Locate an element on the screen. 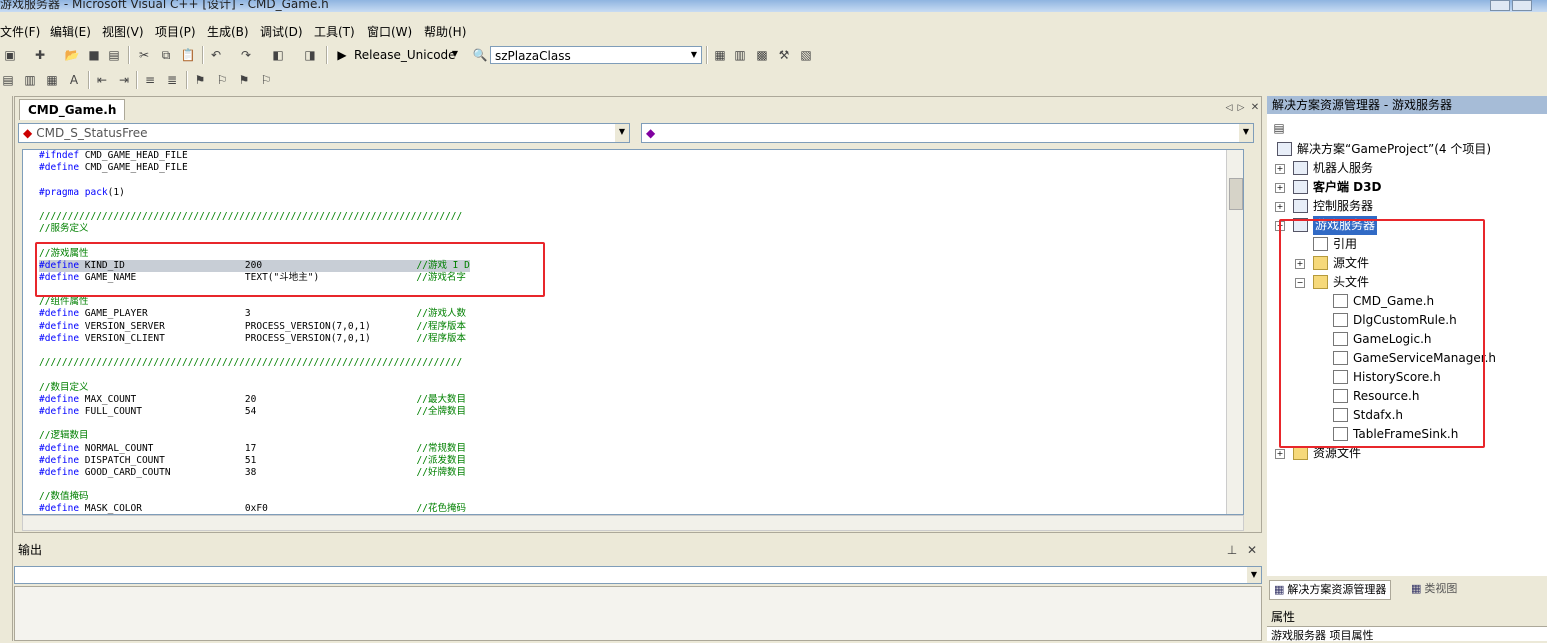  menu-edit: 编辑(E) is located at coordinates (70, 31).